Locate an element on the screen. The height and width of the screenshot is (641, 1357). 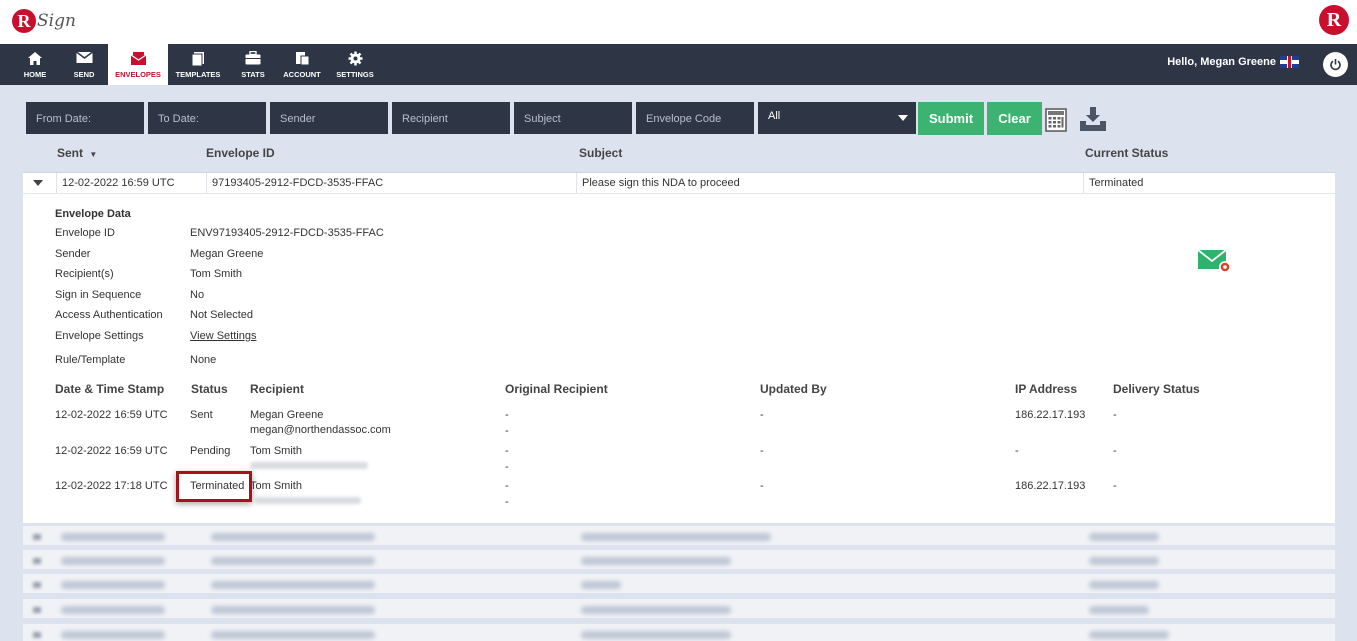
collapse-toggle-icon is located at coordinates (38, 183).